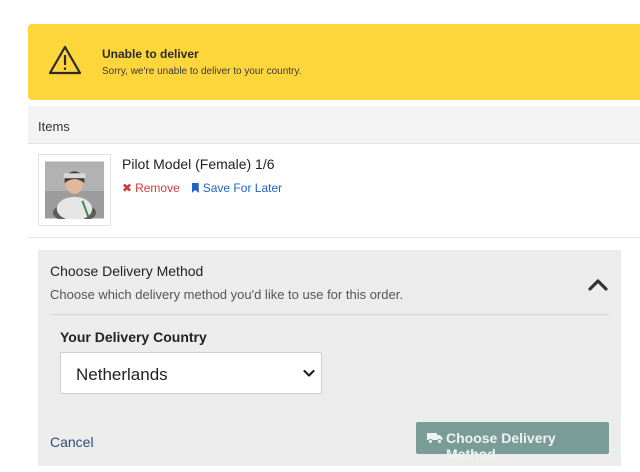 The height and width of the screenshot is (472, 640). I want to click on choose-delivery-label: Choose Delivery Method, so click(501, 446).